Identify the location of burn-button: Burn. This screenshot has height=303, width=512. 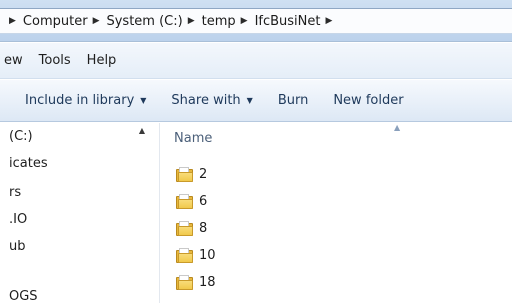
(293, 100).